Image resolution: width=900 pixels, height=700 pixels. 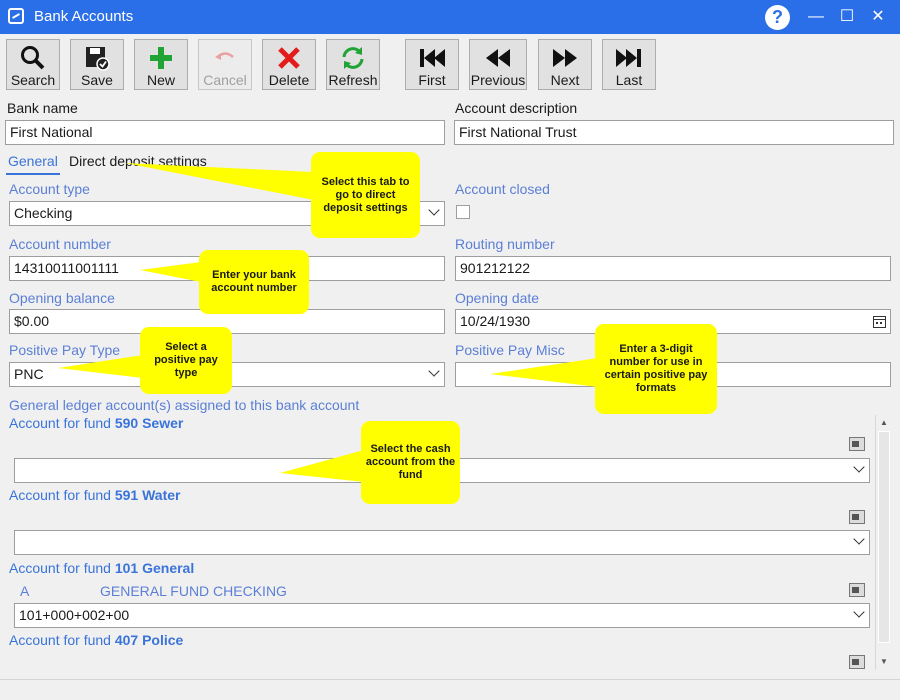 What do you see at coordinates (186, 360) in the screenshot?
I see `callout-positive-pay: Select a positive pay type` at bounding box center [186, 360].